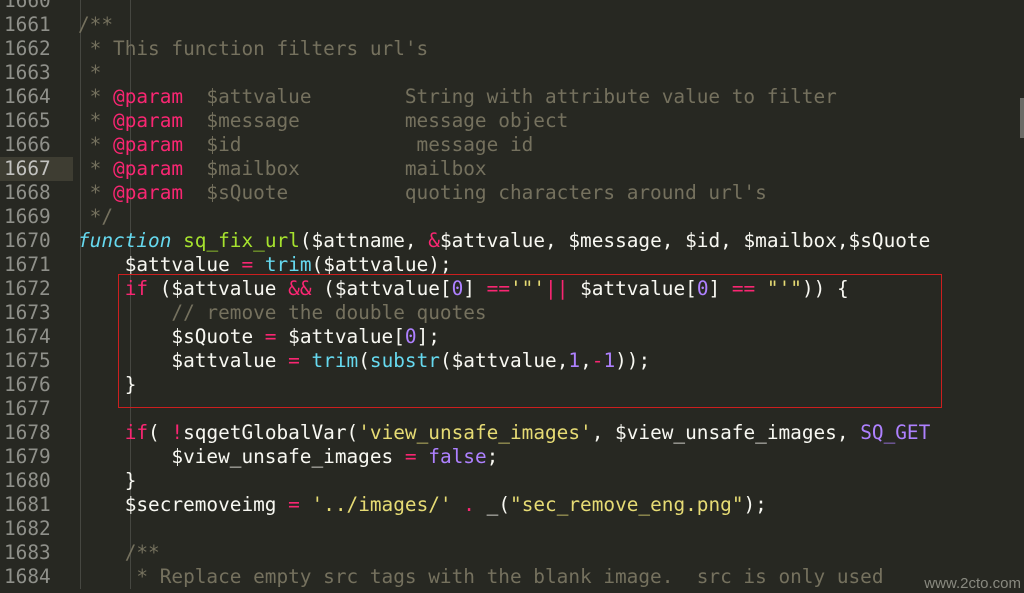  I want to click on line-number: 1684, so click(27, 576).